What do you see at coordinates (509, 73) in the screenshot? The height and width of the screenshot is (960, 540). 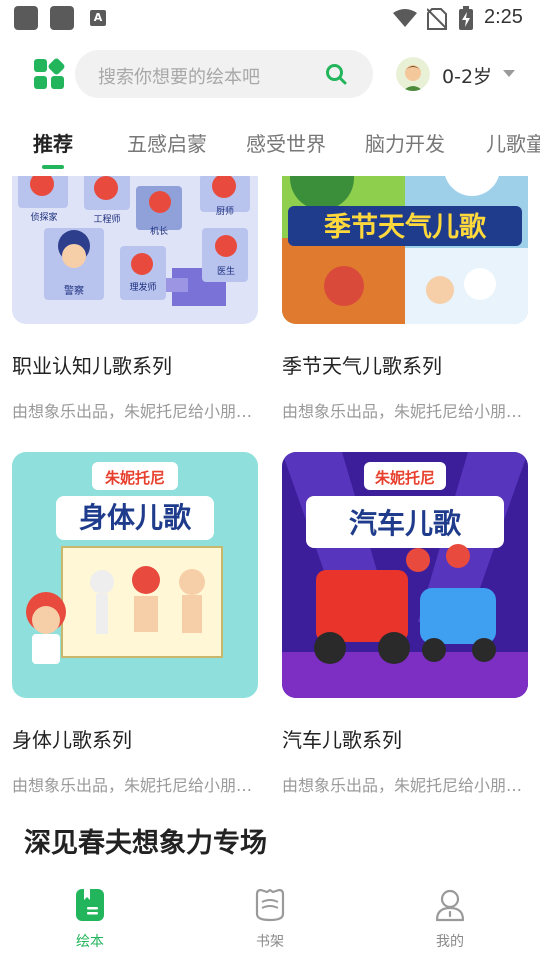 I see `chevron-down-icon` at bounding box center [509, 73].